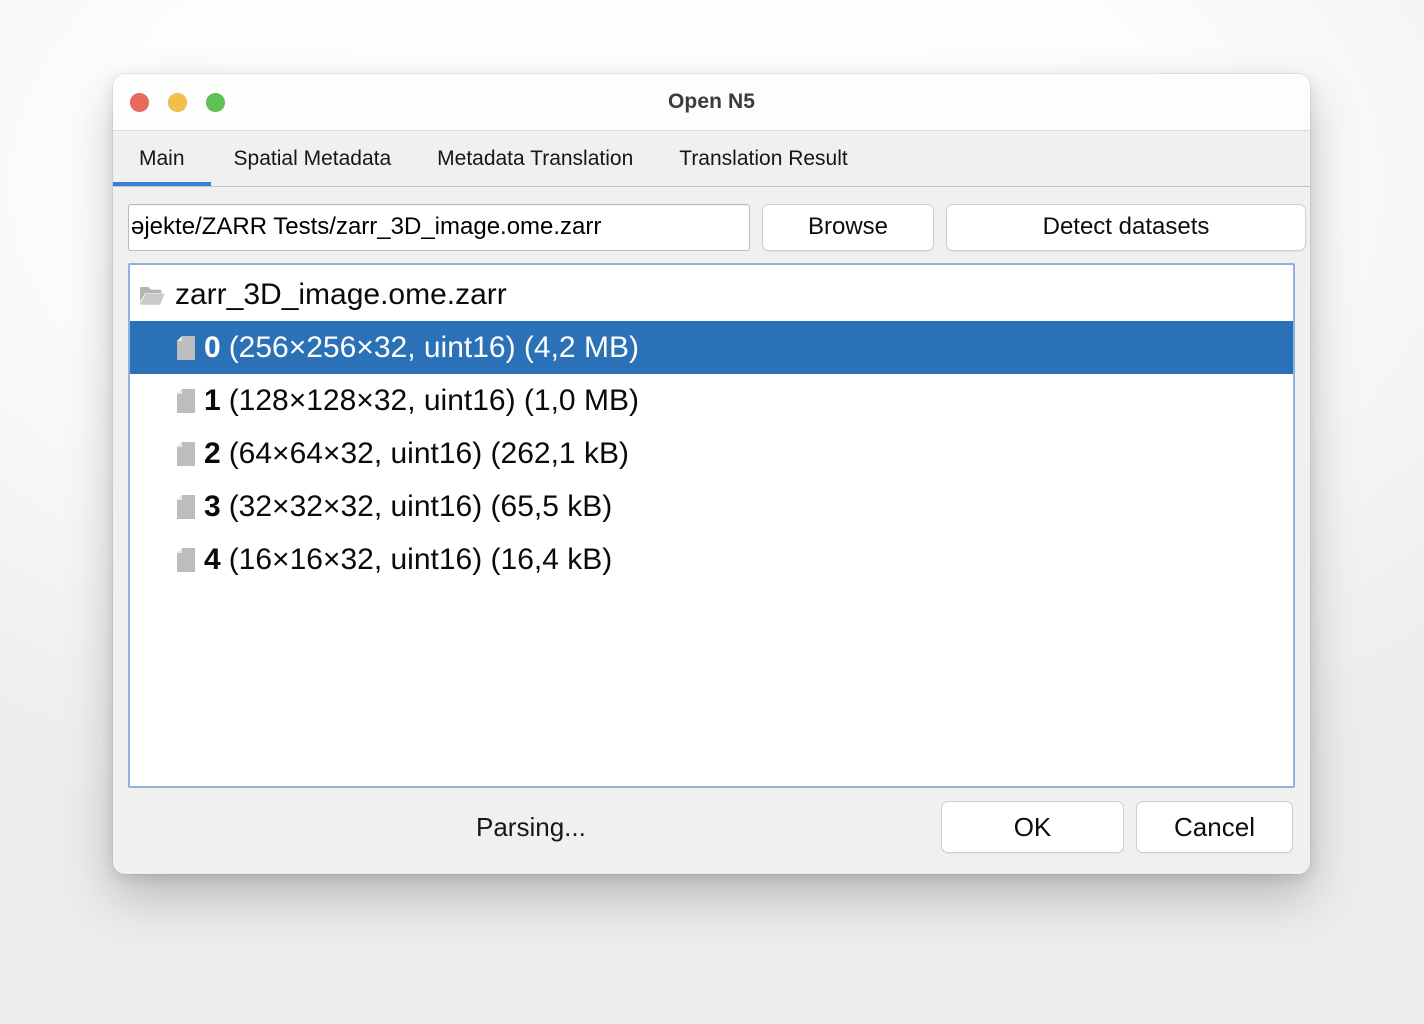 The height and width of the screenshot is (1024, 1424). What do you see at coordinates (711, 831) in the screenshot?
I see `dialog-footer: Parsing... OK Cancel` at bounding box center [711, 831].